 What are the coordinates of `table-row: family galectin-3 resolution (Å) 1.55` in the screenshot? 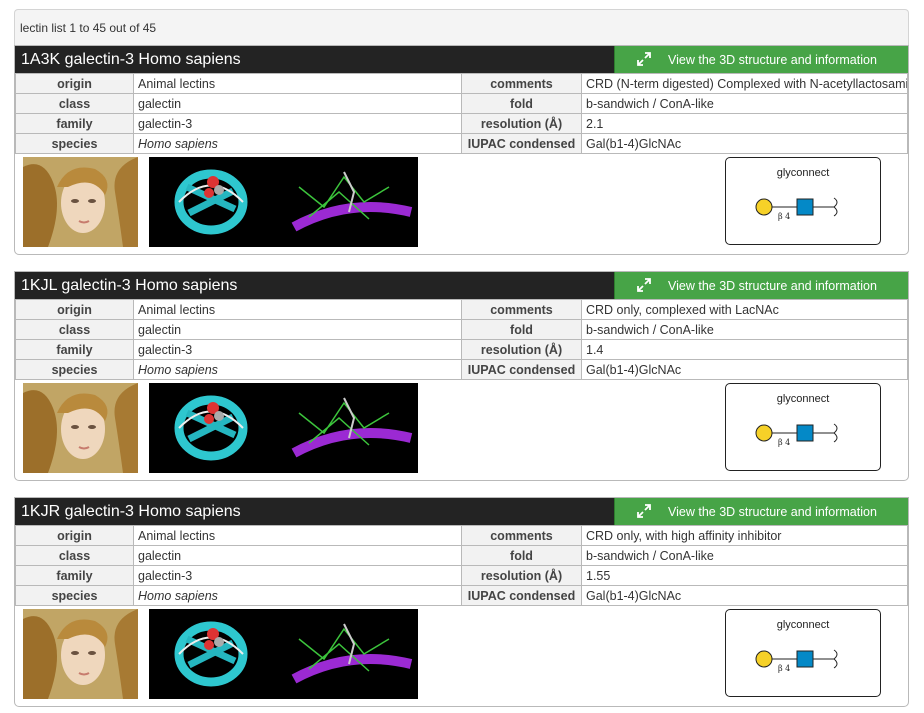 It's located at (461, 575).